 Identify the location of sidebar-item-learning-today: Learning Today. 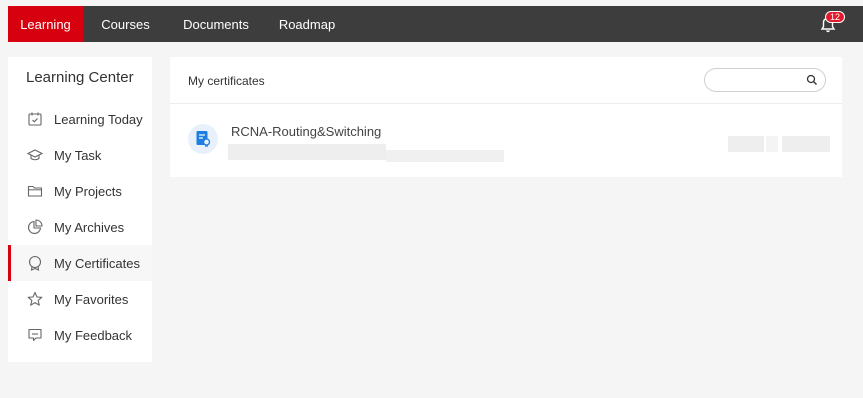
(80, 119).